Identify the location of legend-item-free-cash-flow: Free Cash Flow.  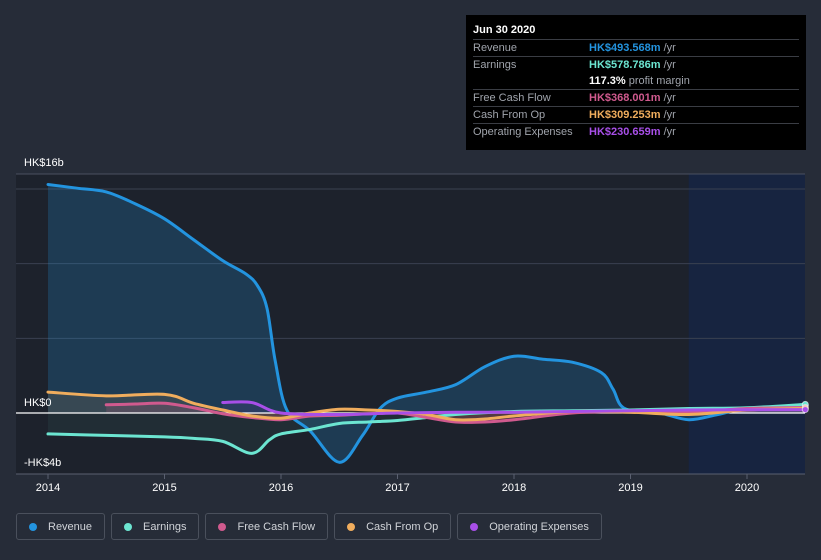
(267, 526).